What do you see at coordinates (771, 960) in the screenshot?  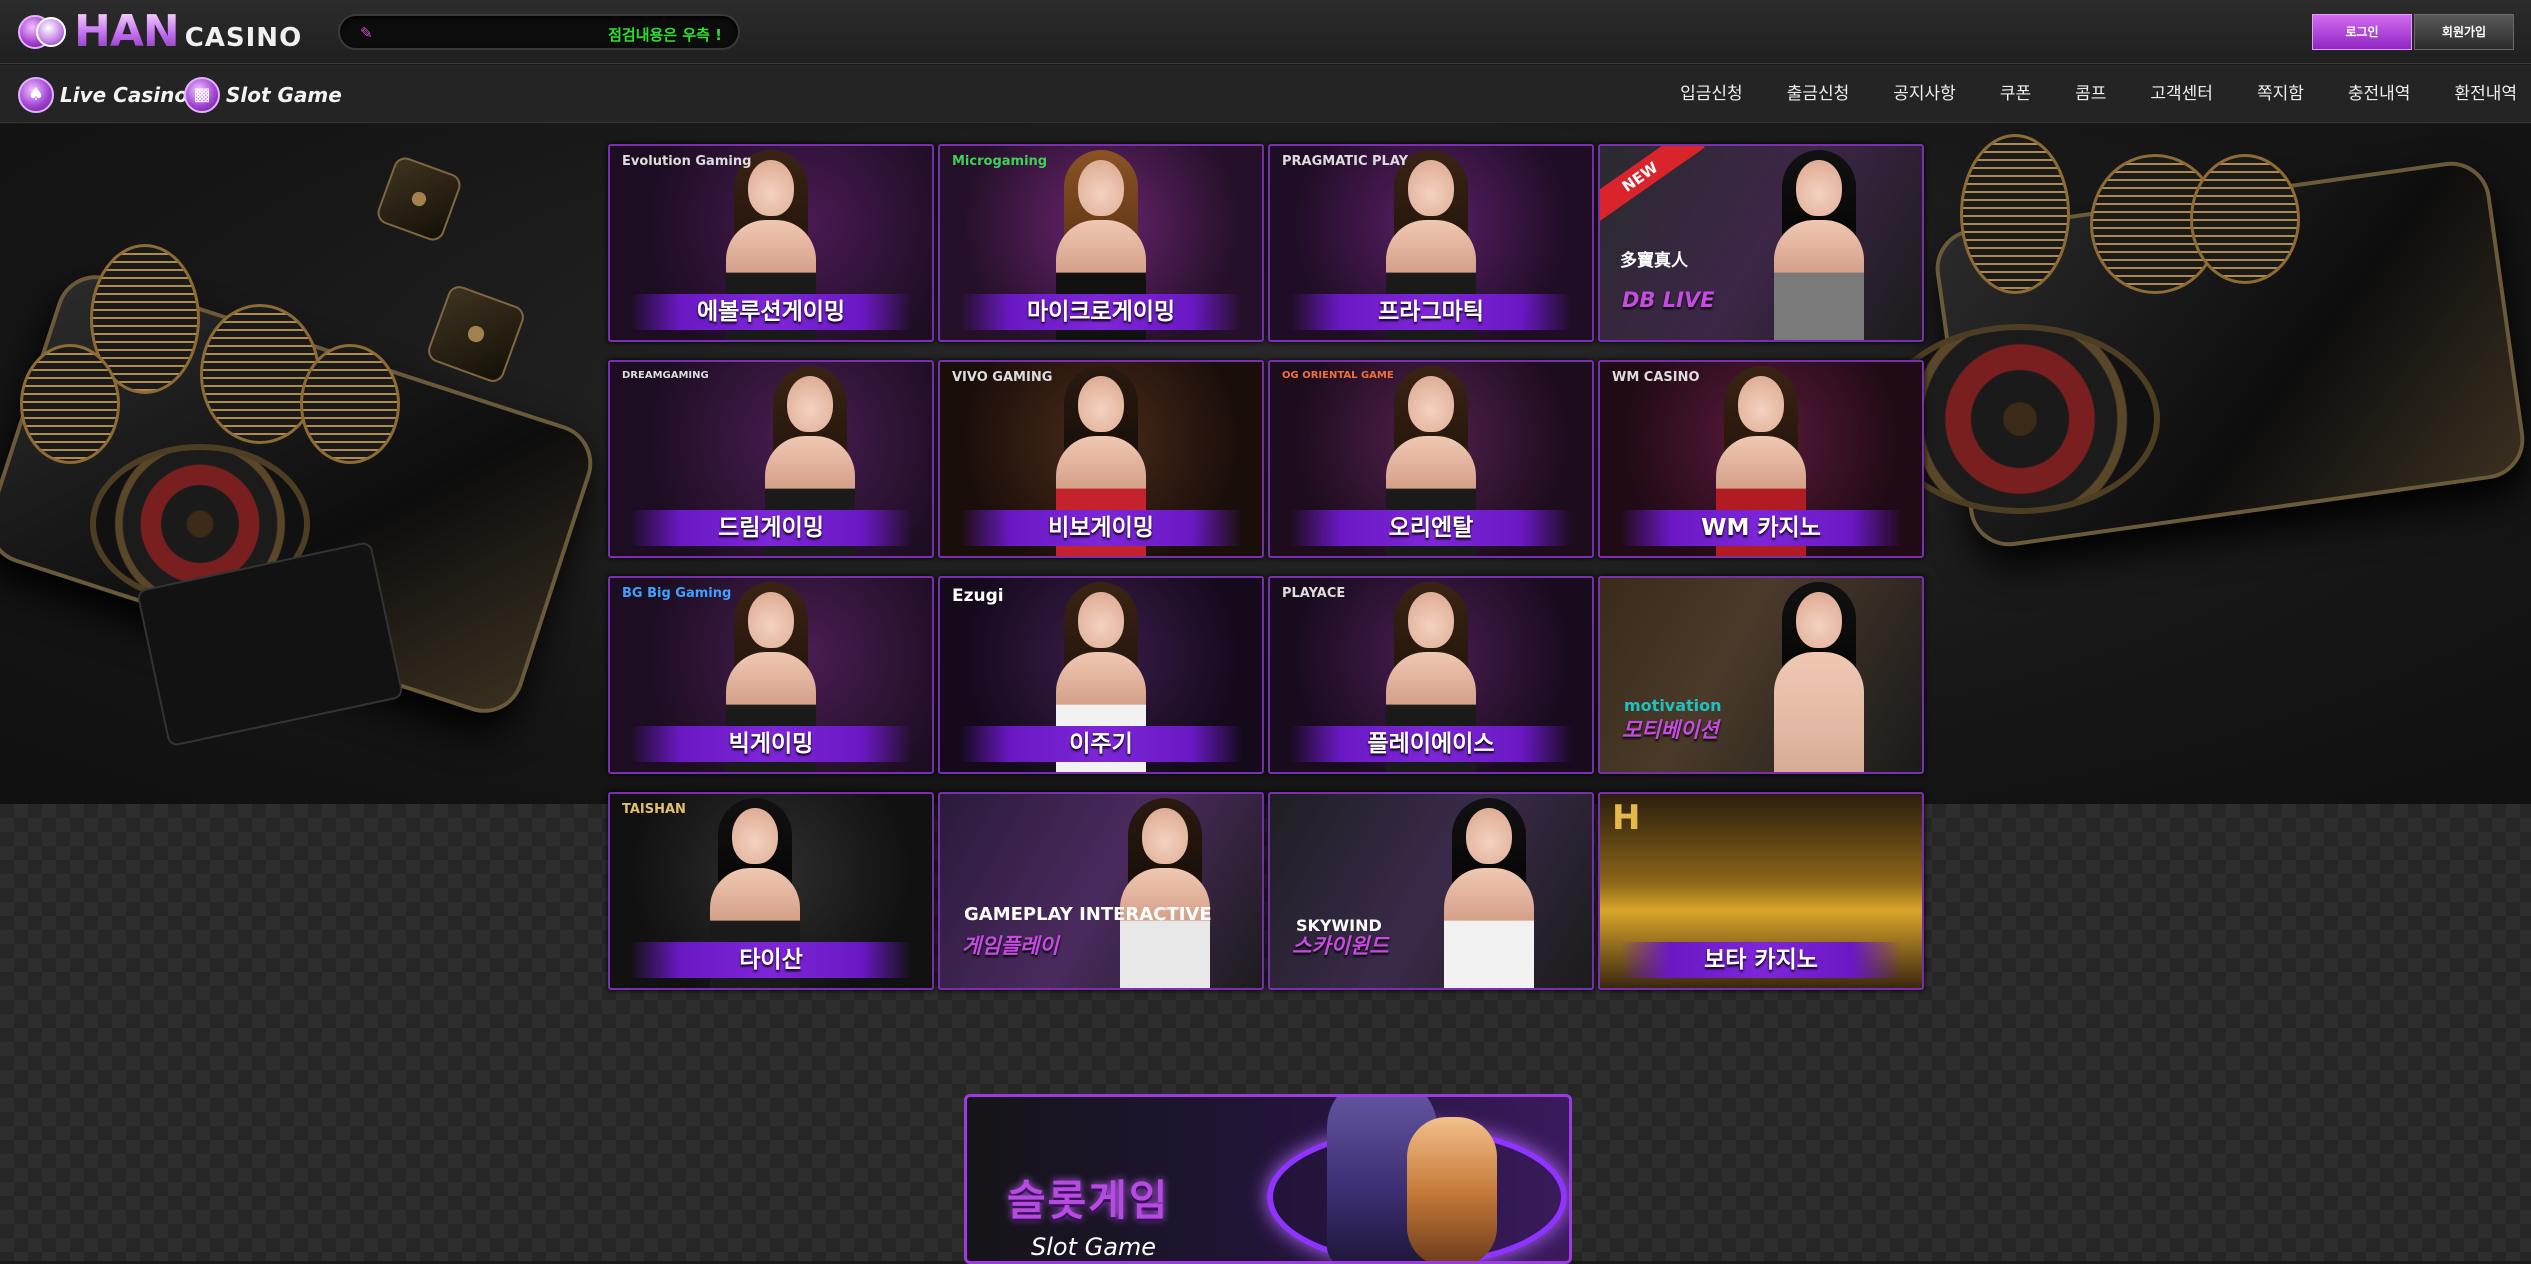 I see `game-tile-label: 타이산` at bounding box center [771, 960].